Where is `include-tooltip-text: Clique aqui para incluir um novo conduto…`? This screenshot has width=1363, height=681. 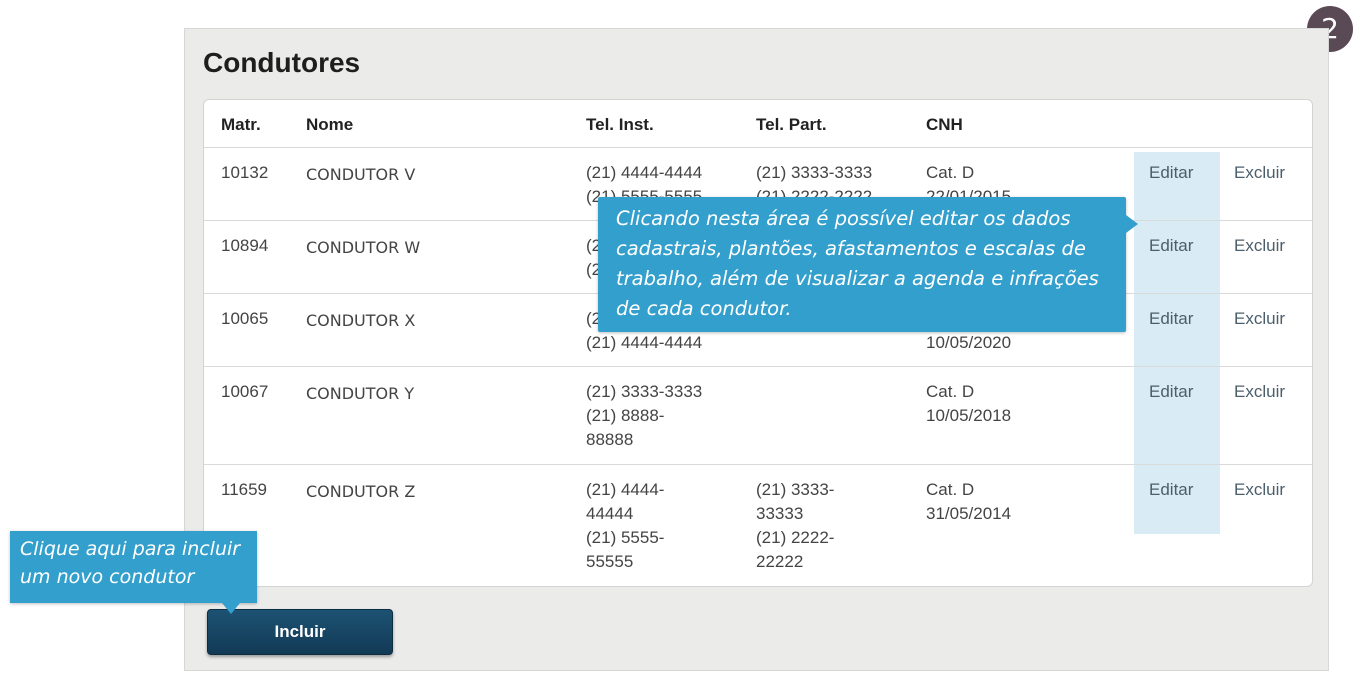
include-tooltip-text: Clique aqui para incluir um novo conduto… is located at coordinates (130, 563).